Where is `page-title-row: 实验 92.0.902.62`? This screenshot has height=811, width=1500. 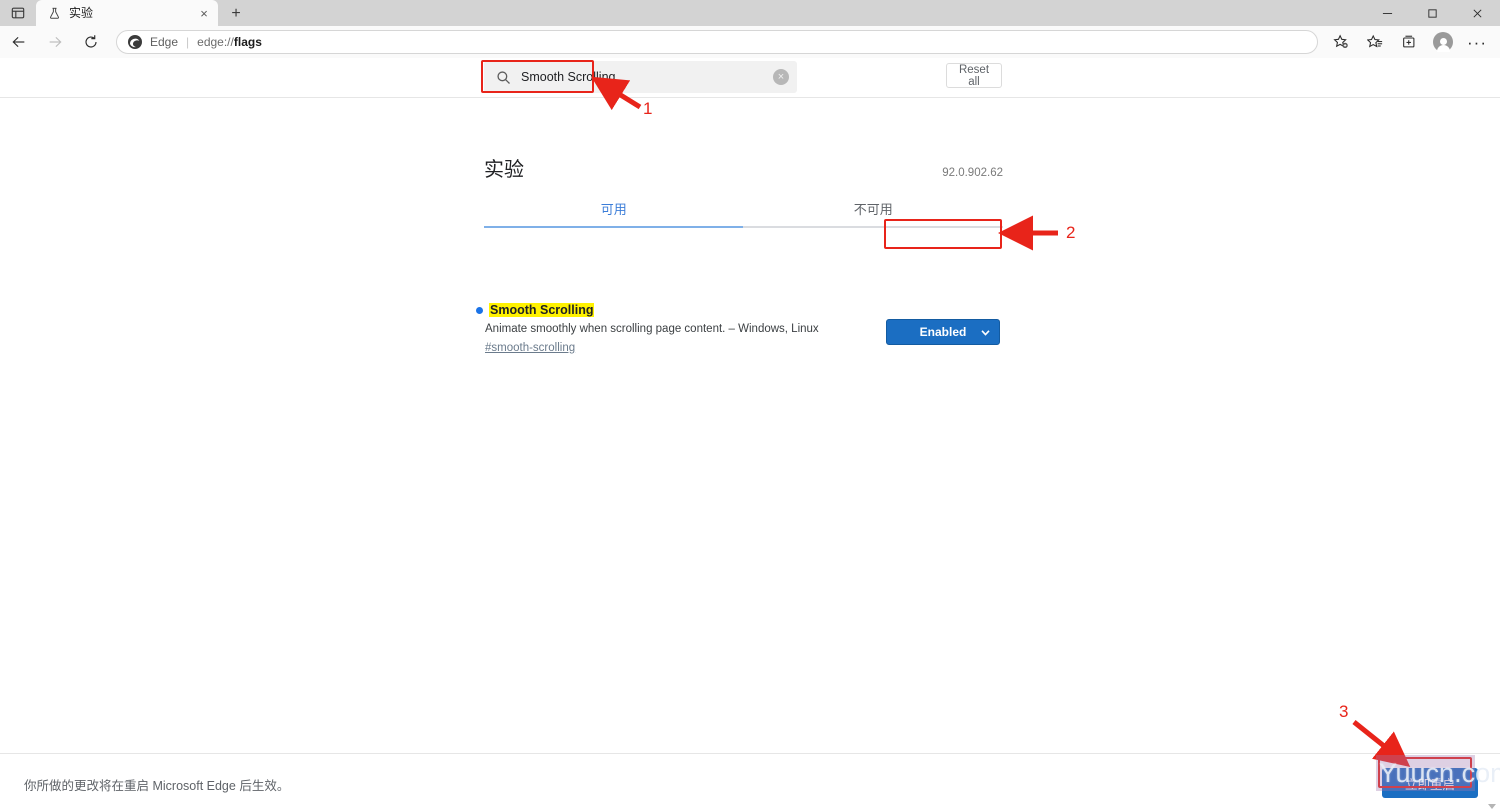
page-title-row: 实验 92.0.902.62 is located at coordinates (743, 167).